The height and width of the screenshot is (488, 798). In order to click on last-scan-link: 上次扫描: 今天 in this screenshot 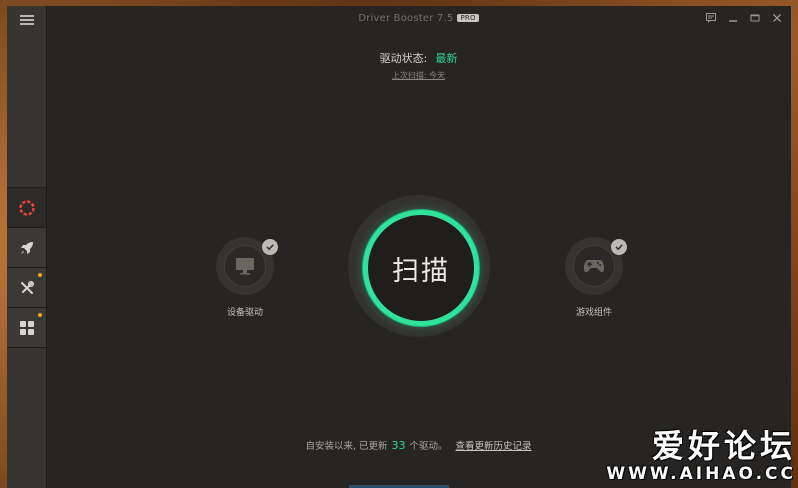, I will do `click(418, 75)`.